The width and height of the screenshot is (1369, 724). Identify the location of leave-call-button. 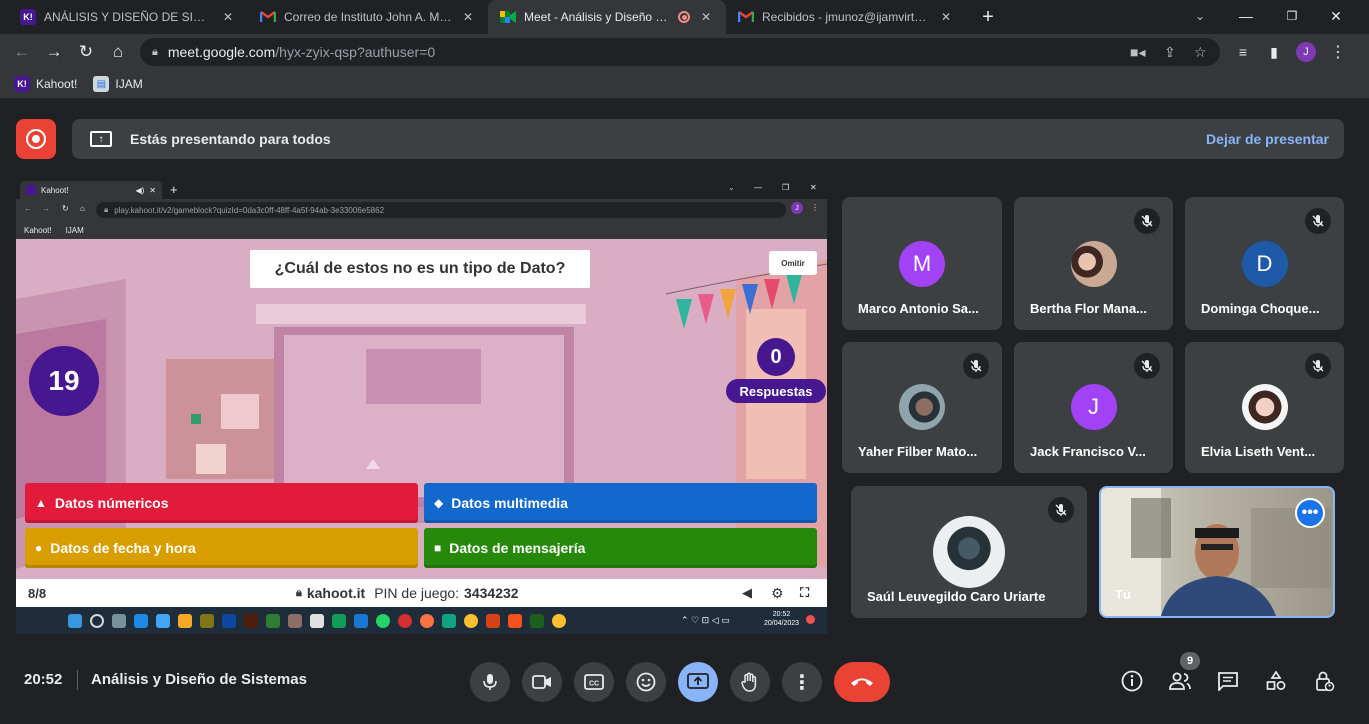
(862, 682).